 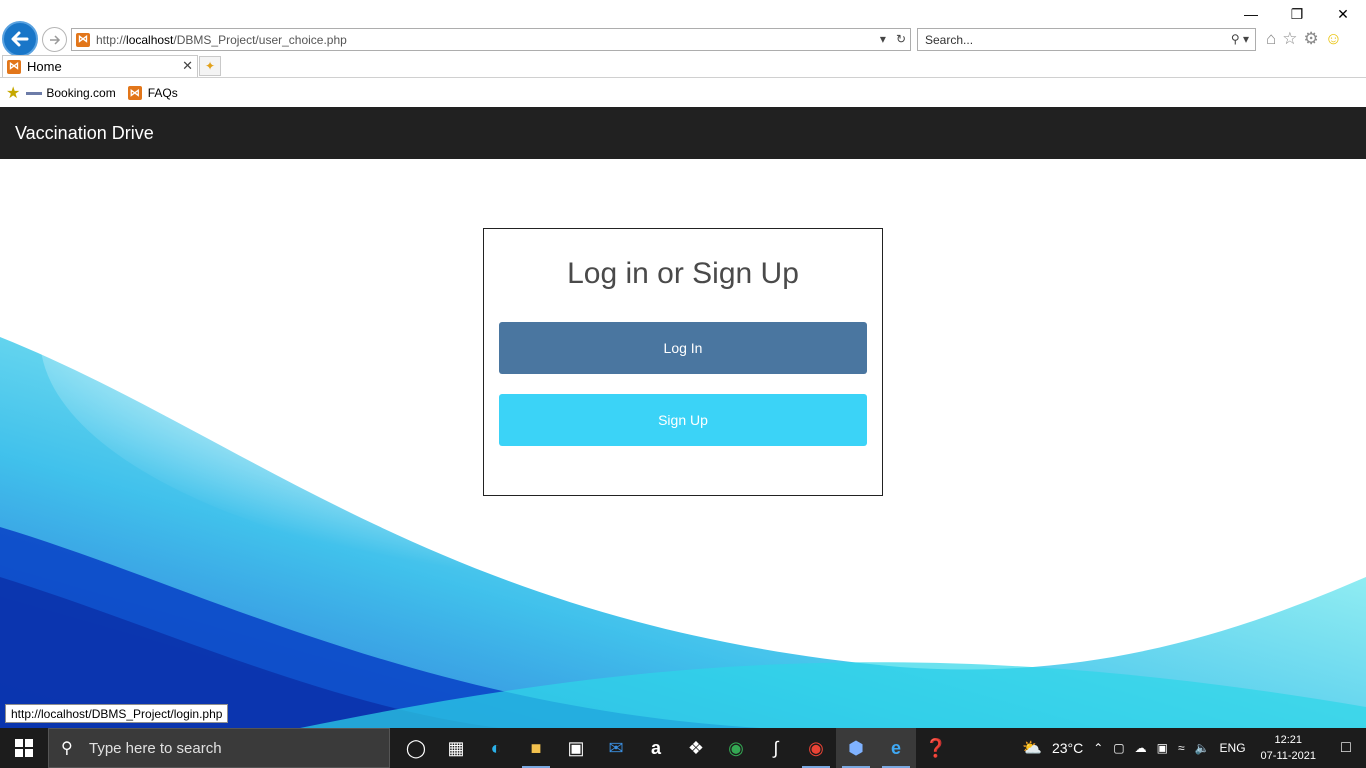 What do you see at coordinates (44, 66) in the screenshot?
I see `tab-title: Home` at bounding box center [44, 66].